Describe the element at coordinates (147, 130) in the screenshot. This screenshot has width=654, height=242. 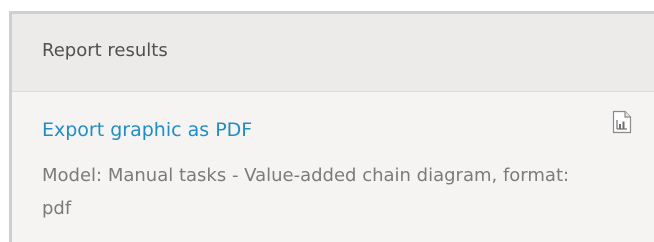
I see `export-pdf-link: Export graphic as PDF` at that location.